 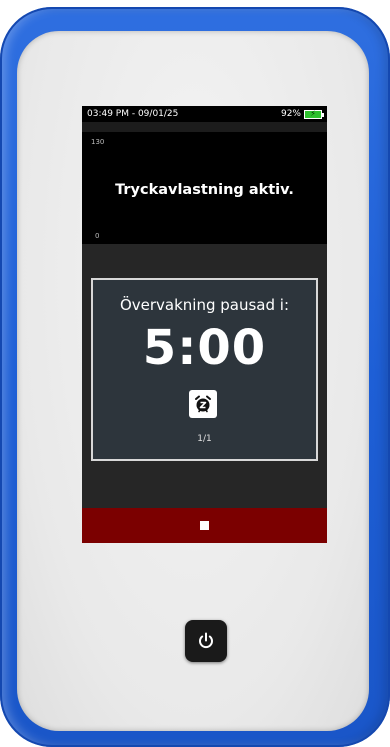 I want to click on graph-header-strip, so click(x=204, y=127).